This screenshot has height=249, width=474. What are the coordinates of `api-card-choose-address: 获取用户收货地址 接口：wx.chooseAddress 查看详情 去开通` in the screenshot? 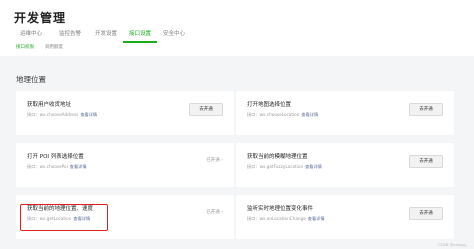 It's located at (125, 113).